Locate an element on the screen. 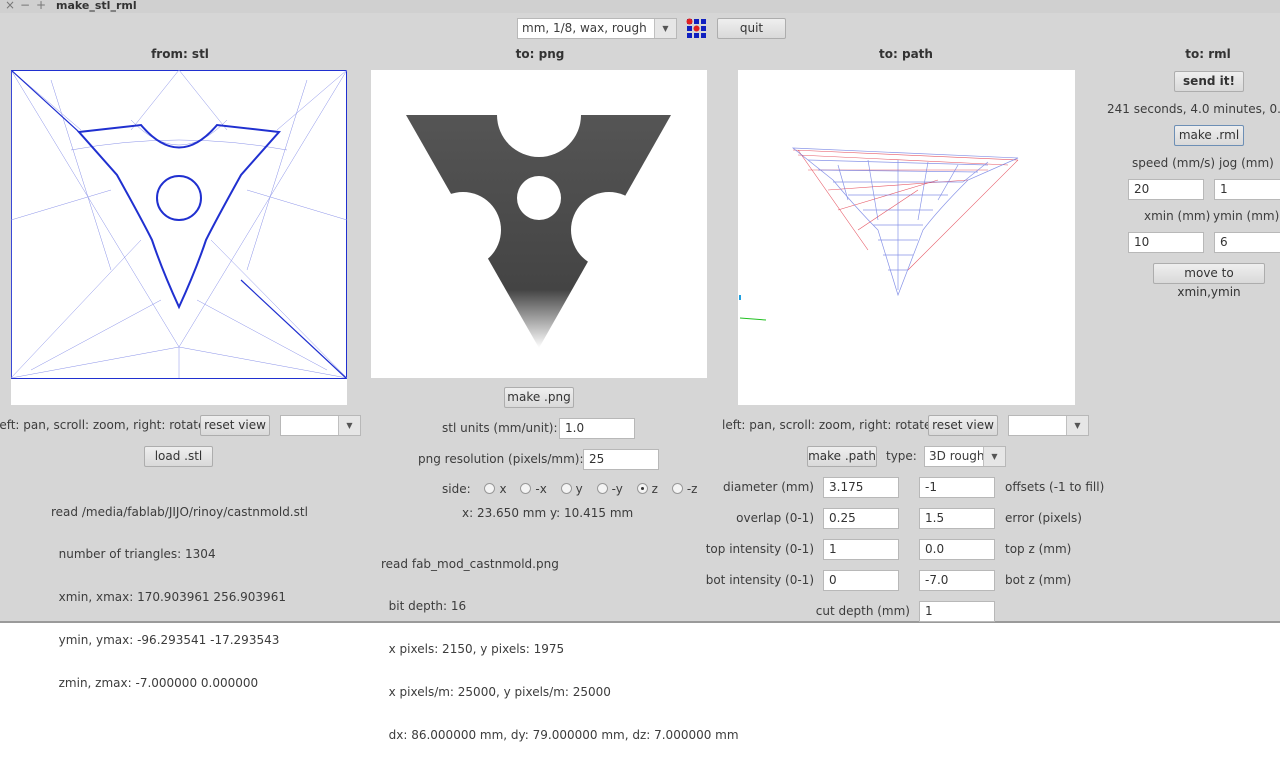 This screenshot has width=1280, height=771. path-type-select: 3D rough ▼ is located at coordinates (965, 456).